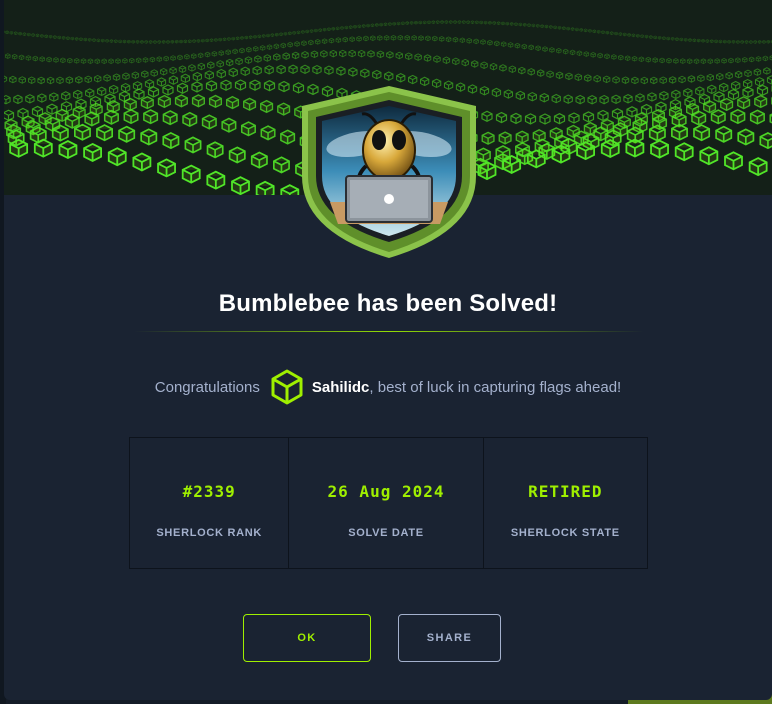 This screenshot has height=704, width=772. Describe the element at coordinates (287, 387) in the screenshot. I see `hexagon-cube-icon` at that location.